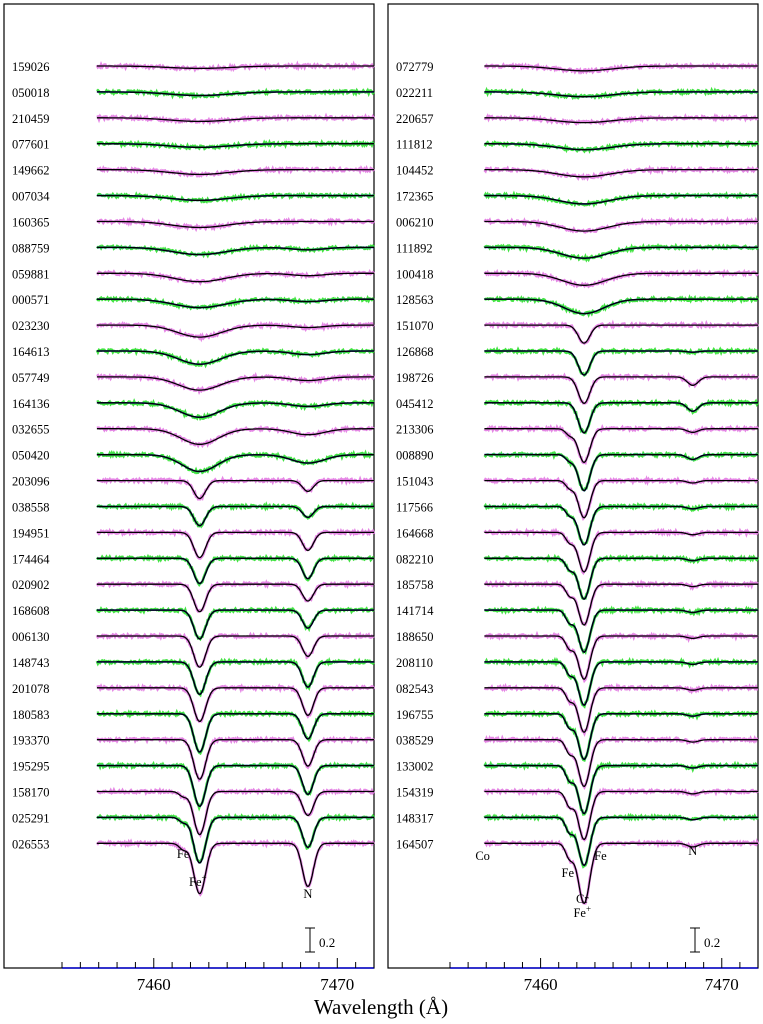 This screenshot has width=763, height=1024. What do you see at coordinates (381, 1007) in the screenshot?
I see `x-axis-label: Wavelength (Å)` at bounding box center [381, 1007].